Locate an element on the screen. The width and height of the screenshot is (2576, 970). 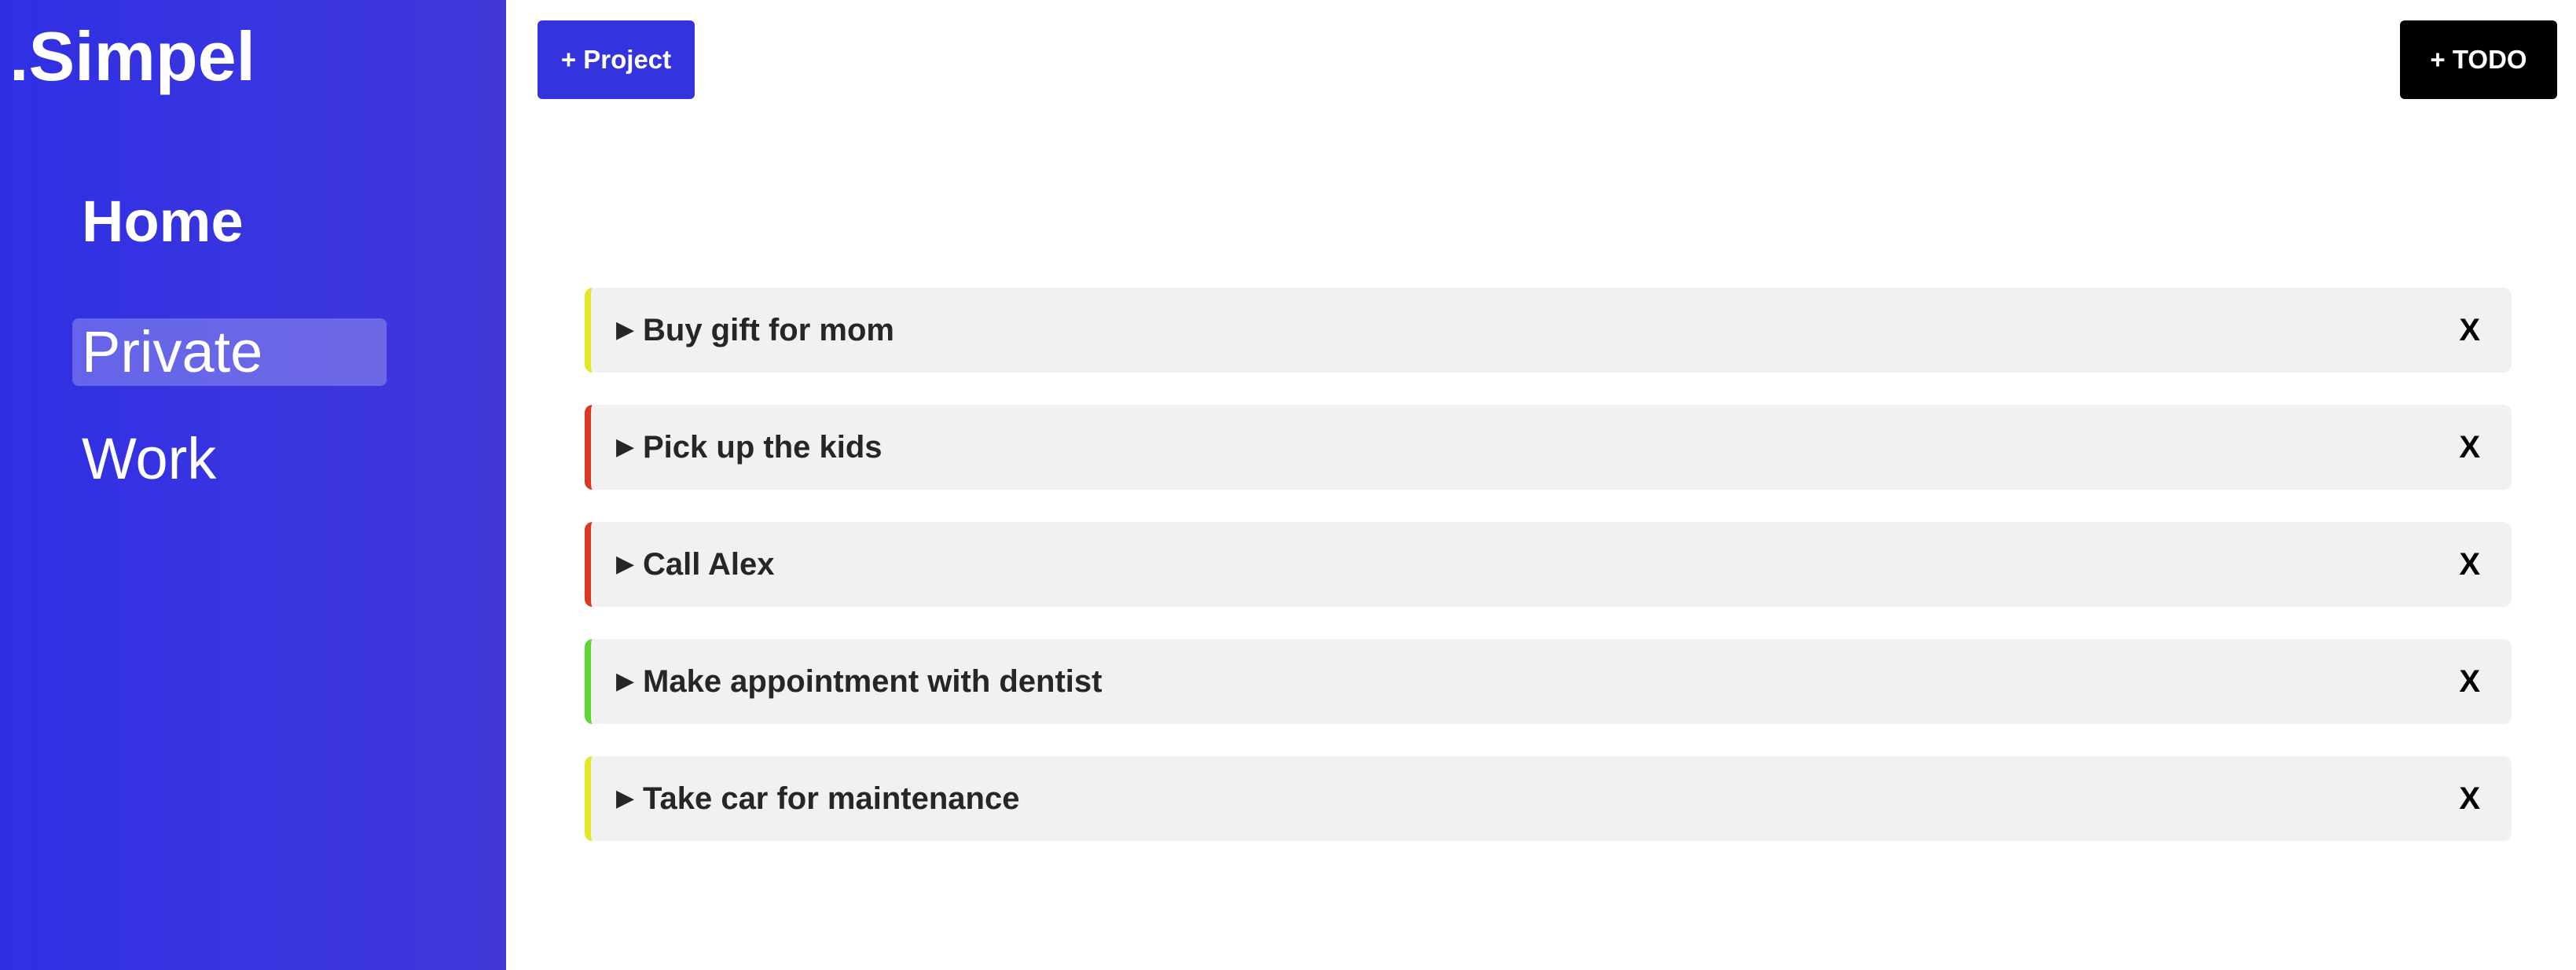
sidebar-item-work: Work is located at coordinates (229, 459).